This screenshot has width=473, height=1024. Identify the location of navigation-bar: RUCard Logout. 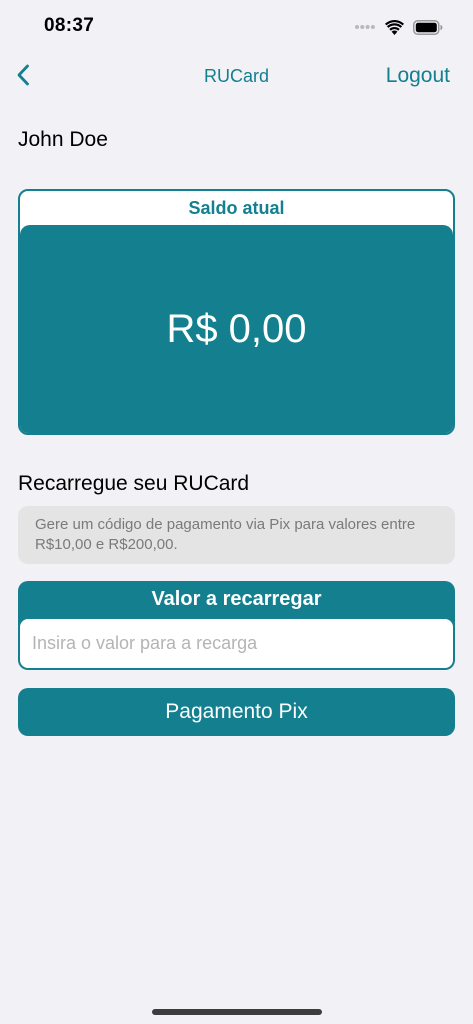
(236, 77).